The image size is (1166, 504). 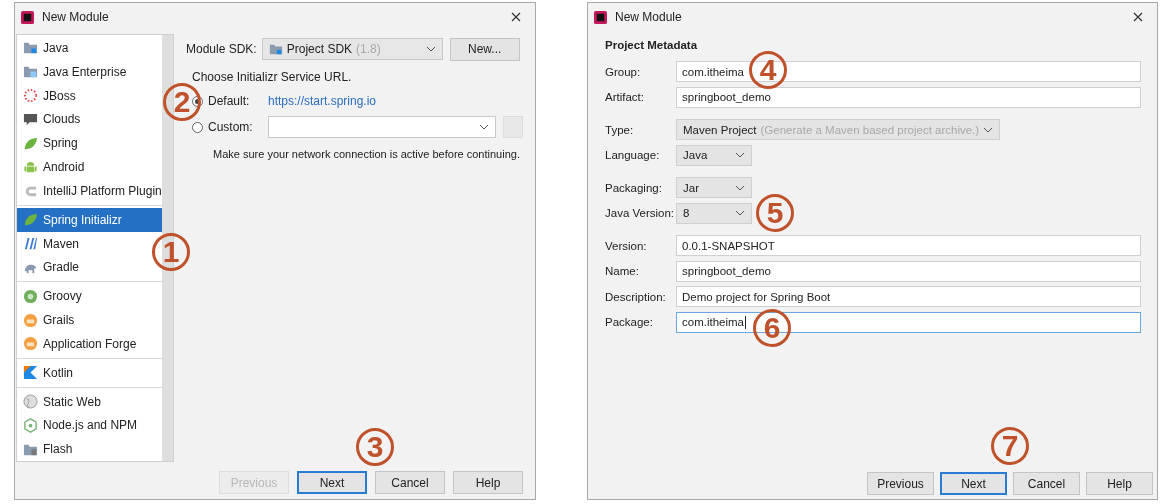 I want to click on field-label: Description:, so click(x=636, y=296).